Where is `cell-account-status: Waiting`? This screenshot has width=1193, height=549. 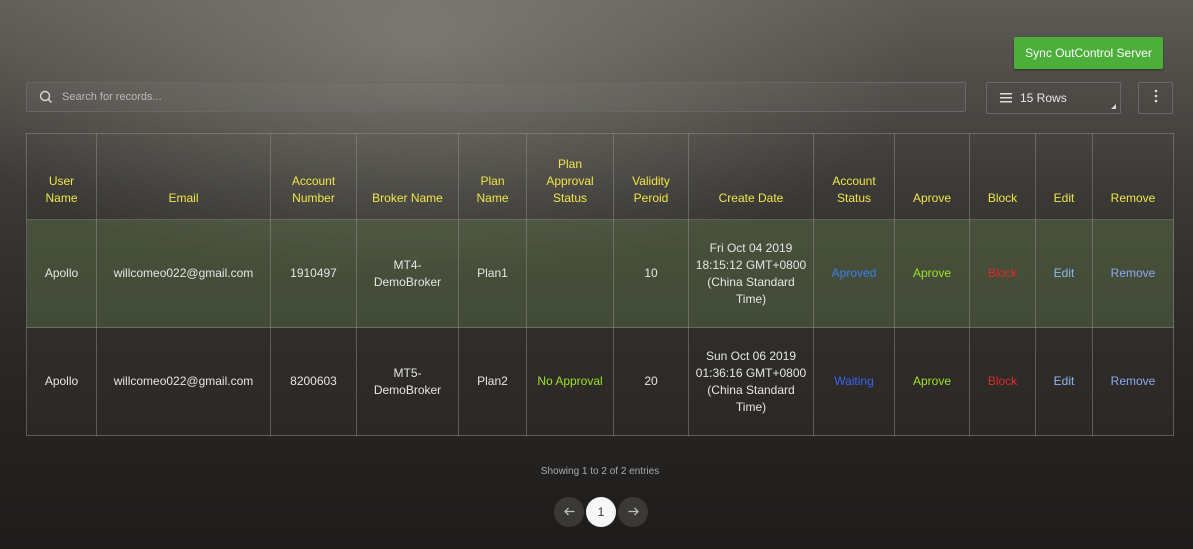 cell-account-status: Waiting is located at coordinates (854, 381).